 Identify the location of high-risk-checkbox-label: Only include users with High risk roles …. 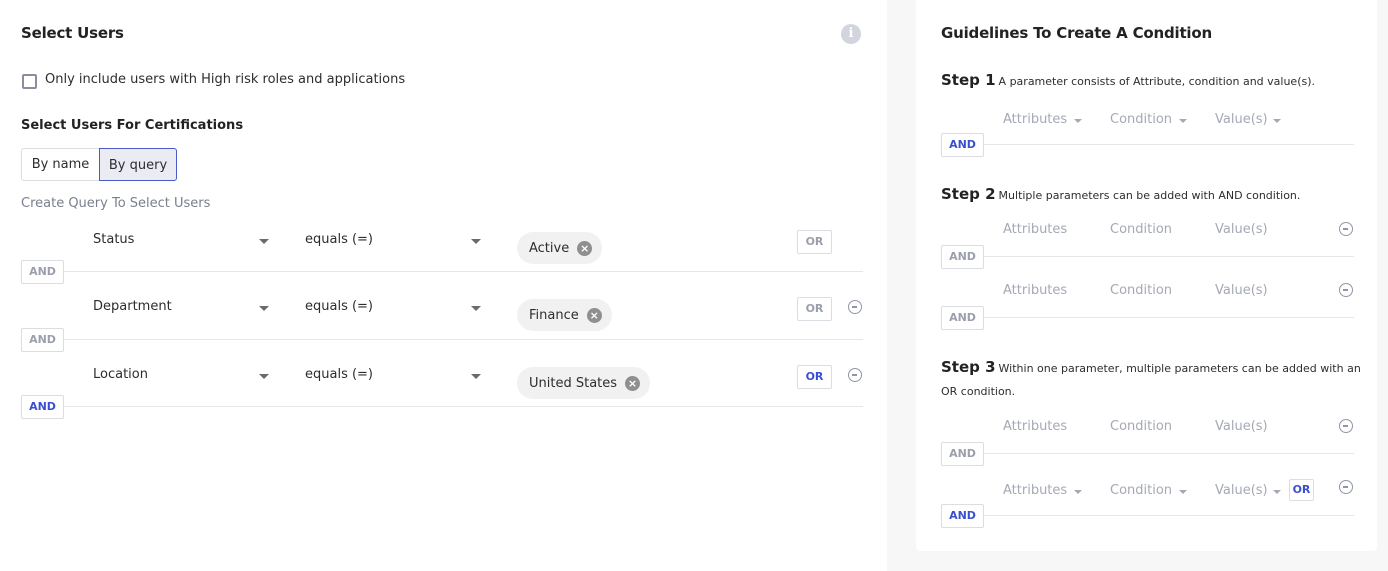
(225, 79).